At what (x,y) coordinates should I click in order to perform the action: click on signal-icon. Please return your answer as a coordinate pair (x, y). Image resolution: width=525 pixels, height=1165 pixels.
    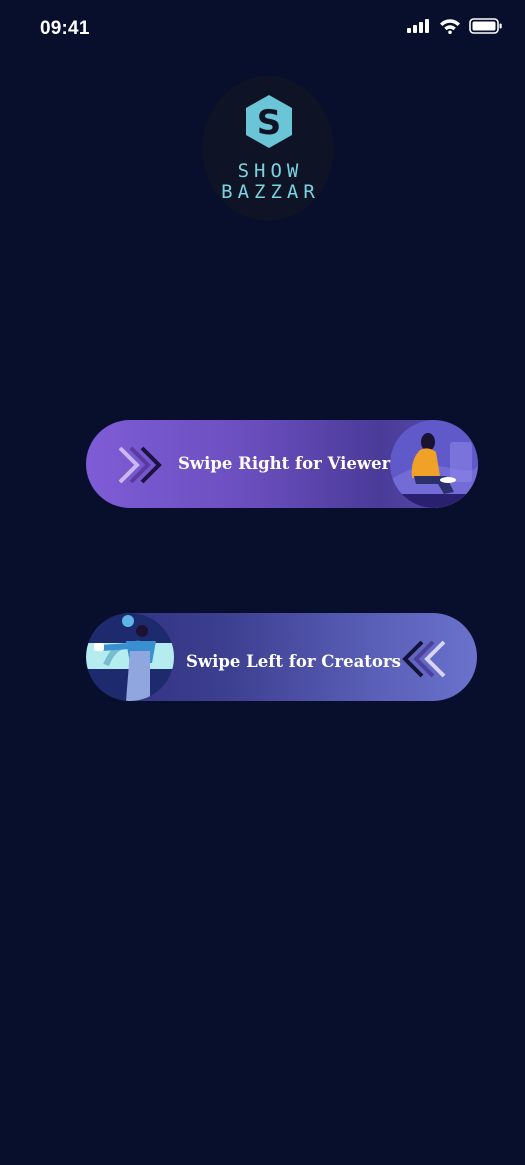
    Looking at the image, I should click on (418, 26).